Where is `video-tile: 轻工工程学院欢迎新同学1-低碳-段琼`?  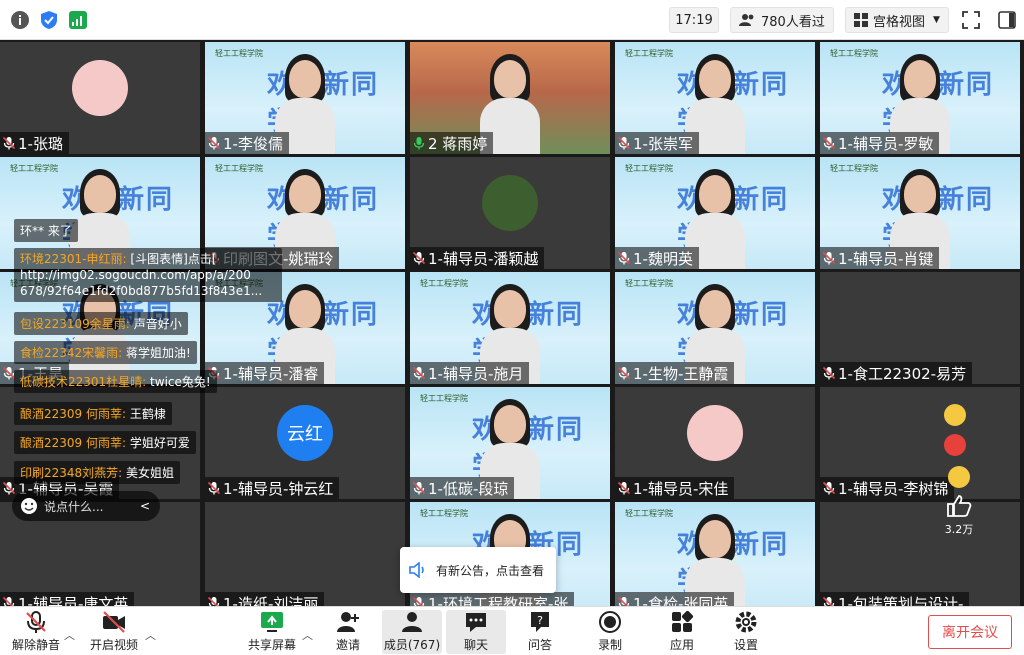
video-tile: 轻工工程学院欢迎新同学1-低碳-段琼 is located at coordinates (510, 443).